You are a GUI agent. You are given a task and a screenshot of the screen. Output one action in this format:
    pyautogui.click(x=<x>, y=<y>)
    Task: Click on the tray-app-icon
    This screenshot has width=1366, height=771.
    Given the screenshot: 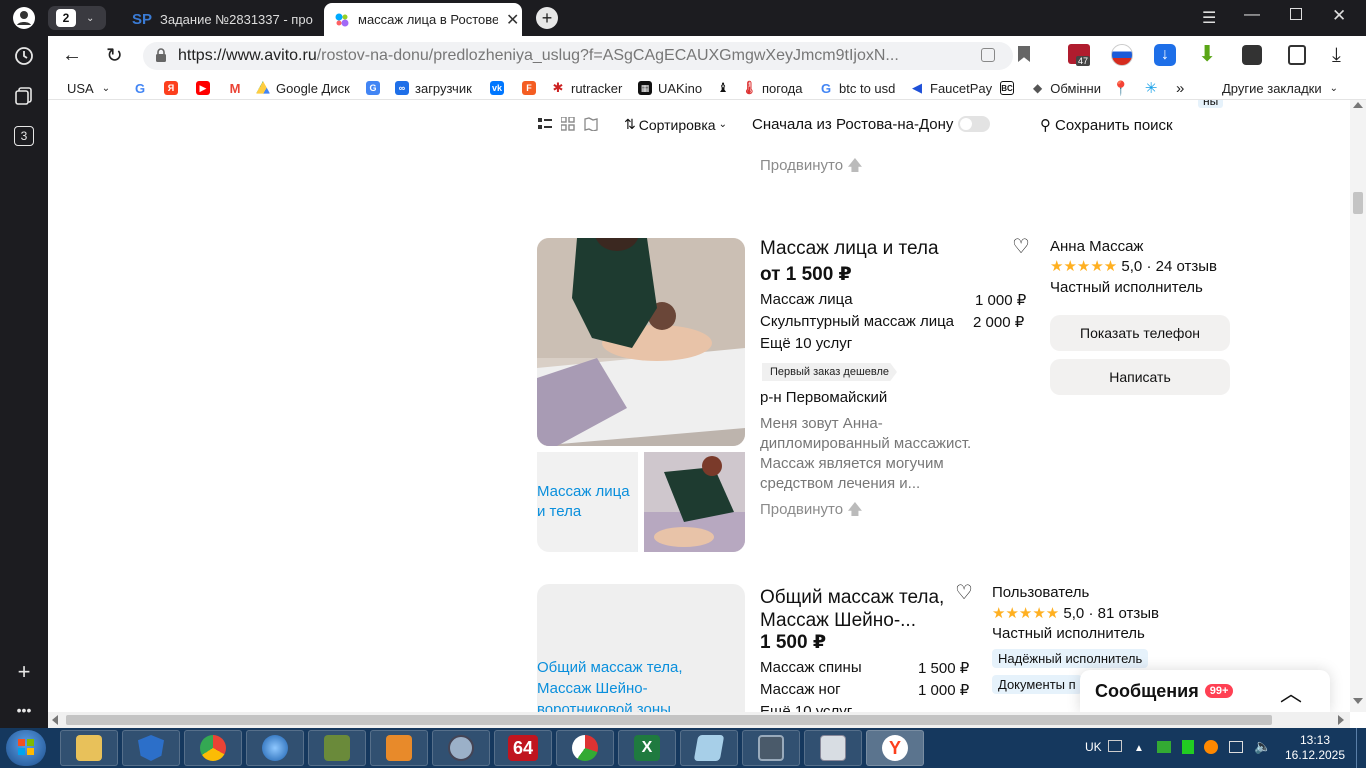 What is the action you would take?
    pyautogui.click(x=1164, y=747)
    